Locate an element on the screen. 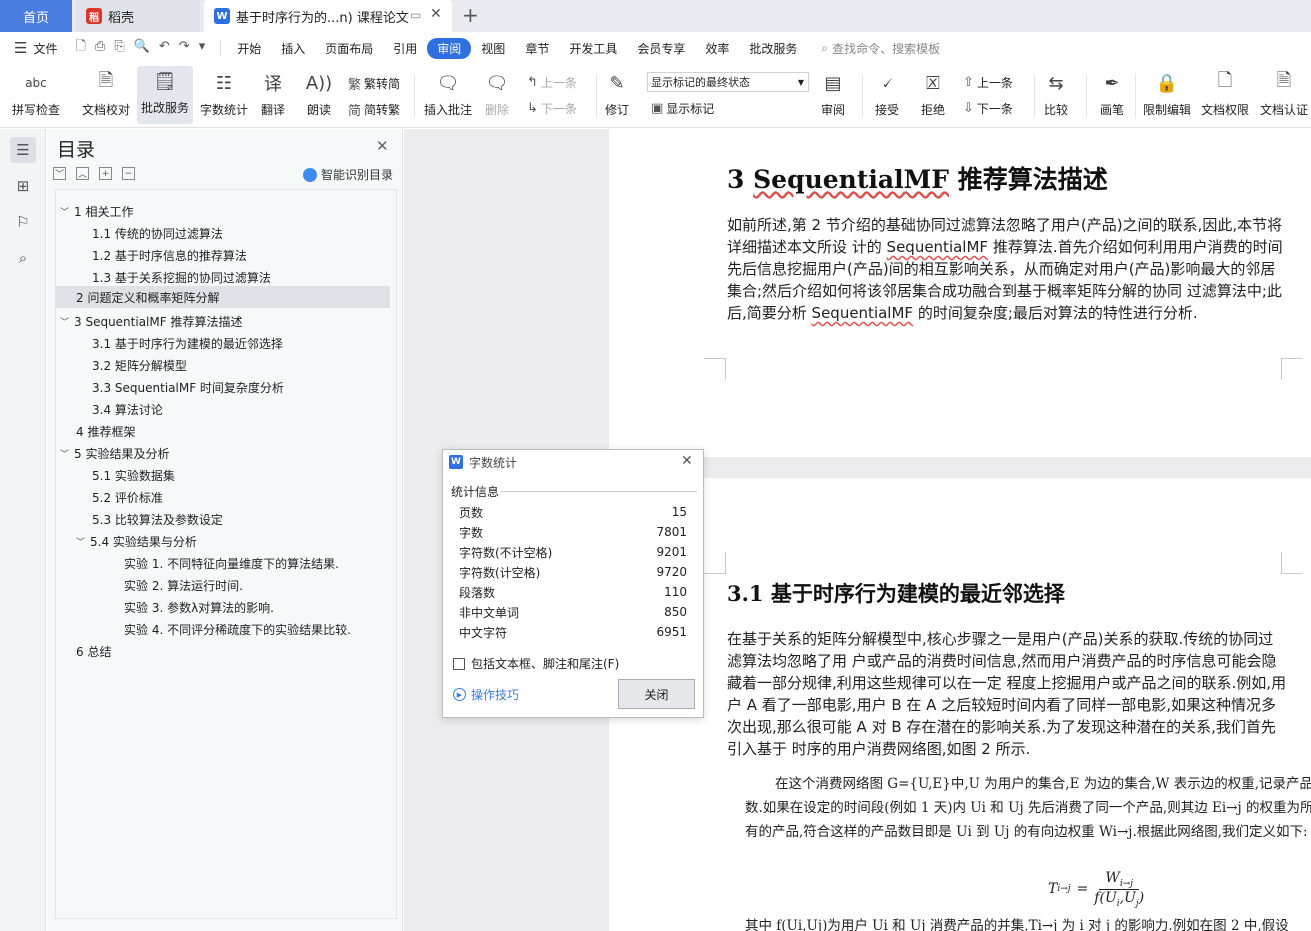  delete-comment-button: 🗨 删除 is located at coordinates (497, 93).